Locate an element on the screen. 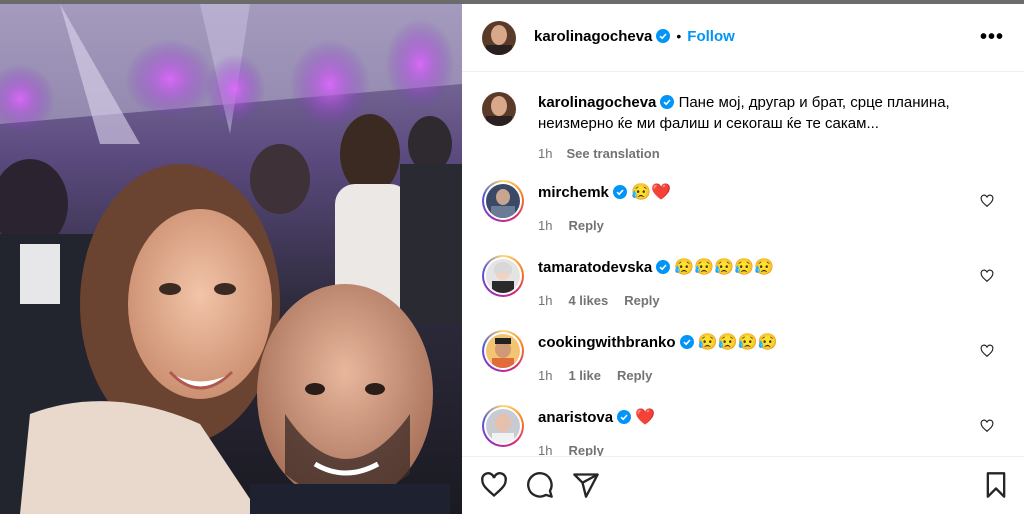  comment-item: anaristova ❤️ 1h Reply is located at coordinates (742, 430).